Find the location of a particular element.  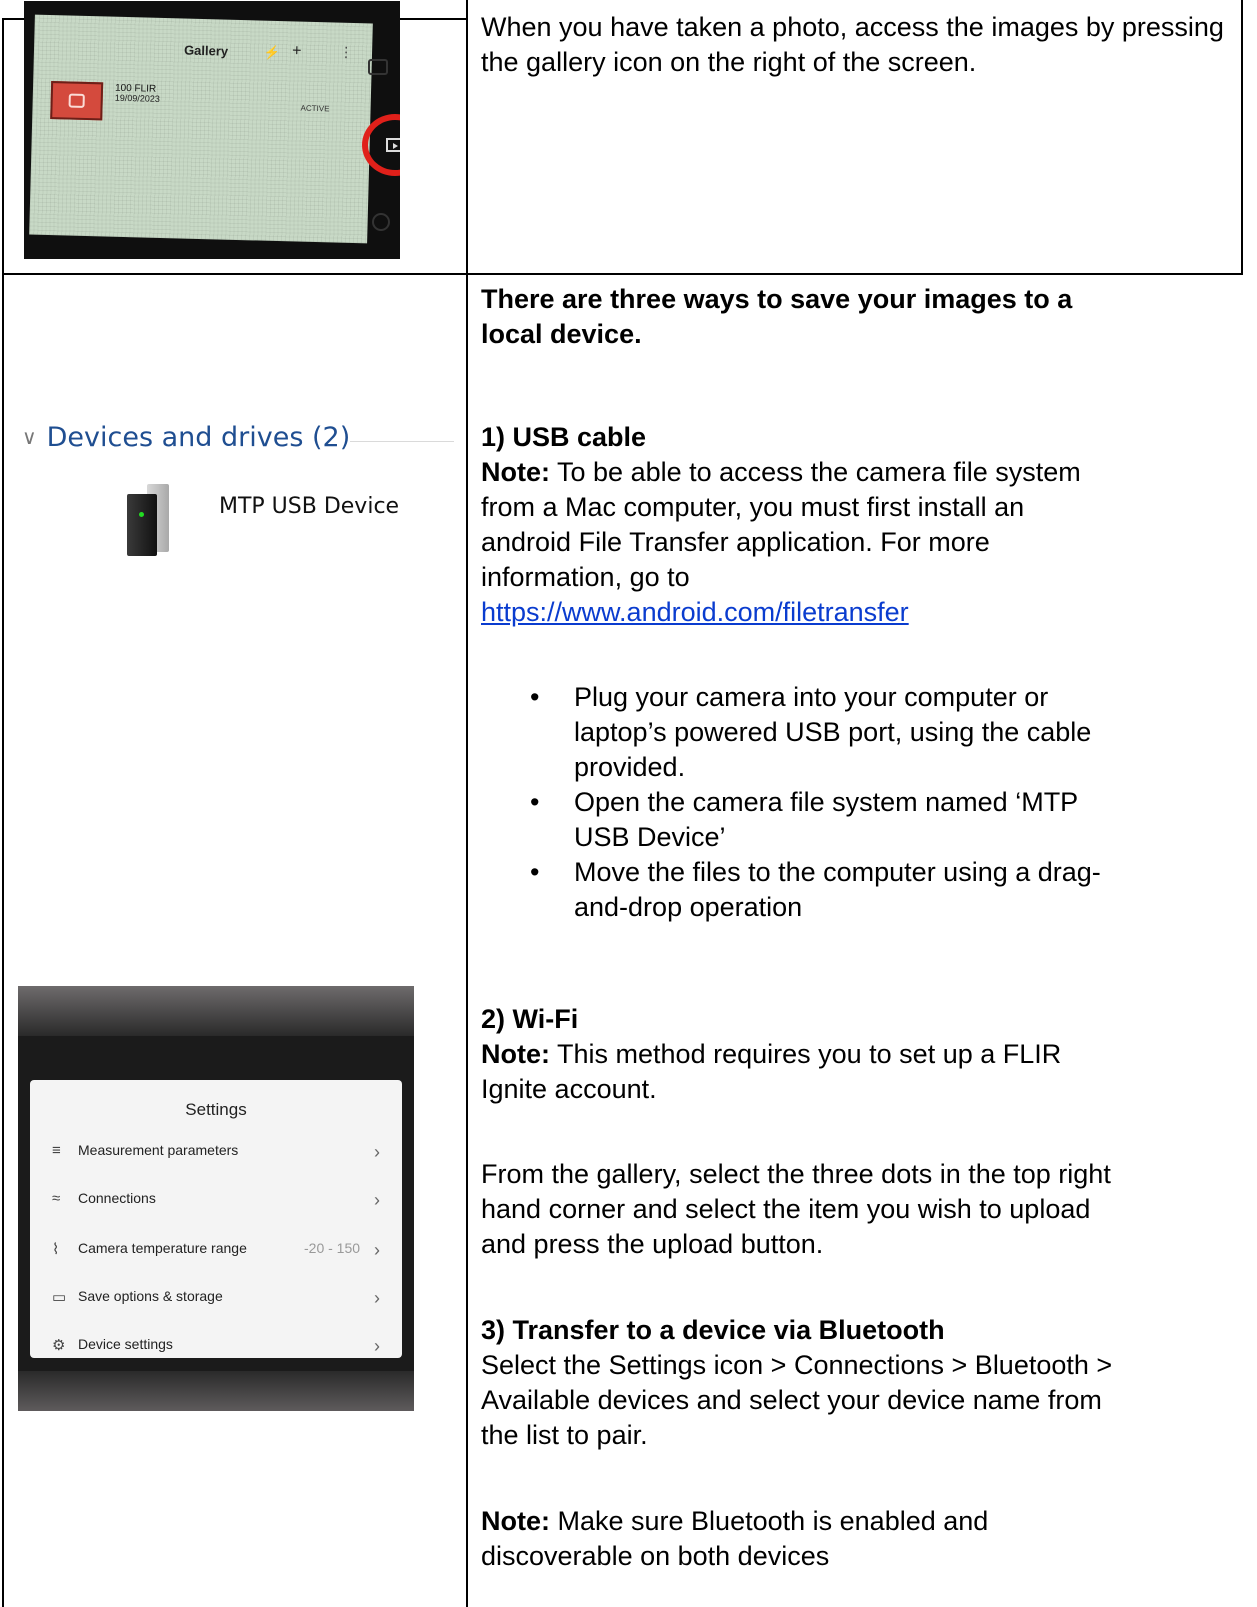

table-row-divider is located at coordinates (622, 274).